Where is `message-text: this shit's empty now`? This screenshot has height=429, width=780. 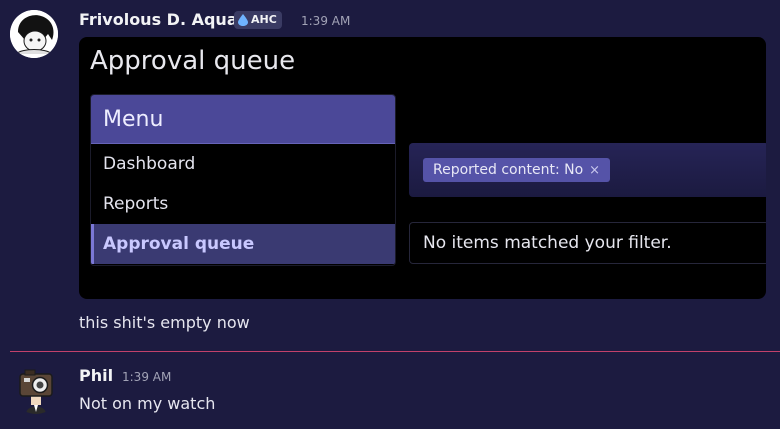 message-text: this shit's empty now is located at coordinates (164, 322).